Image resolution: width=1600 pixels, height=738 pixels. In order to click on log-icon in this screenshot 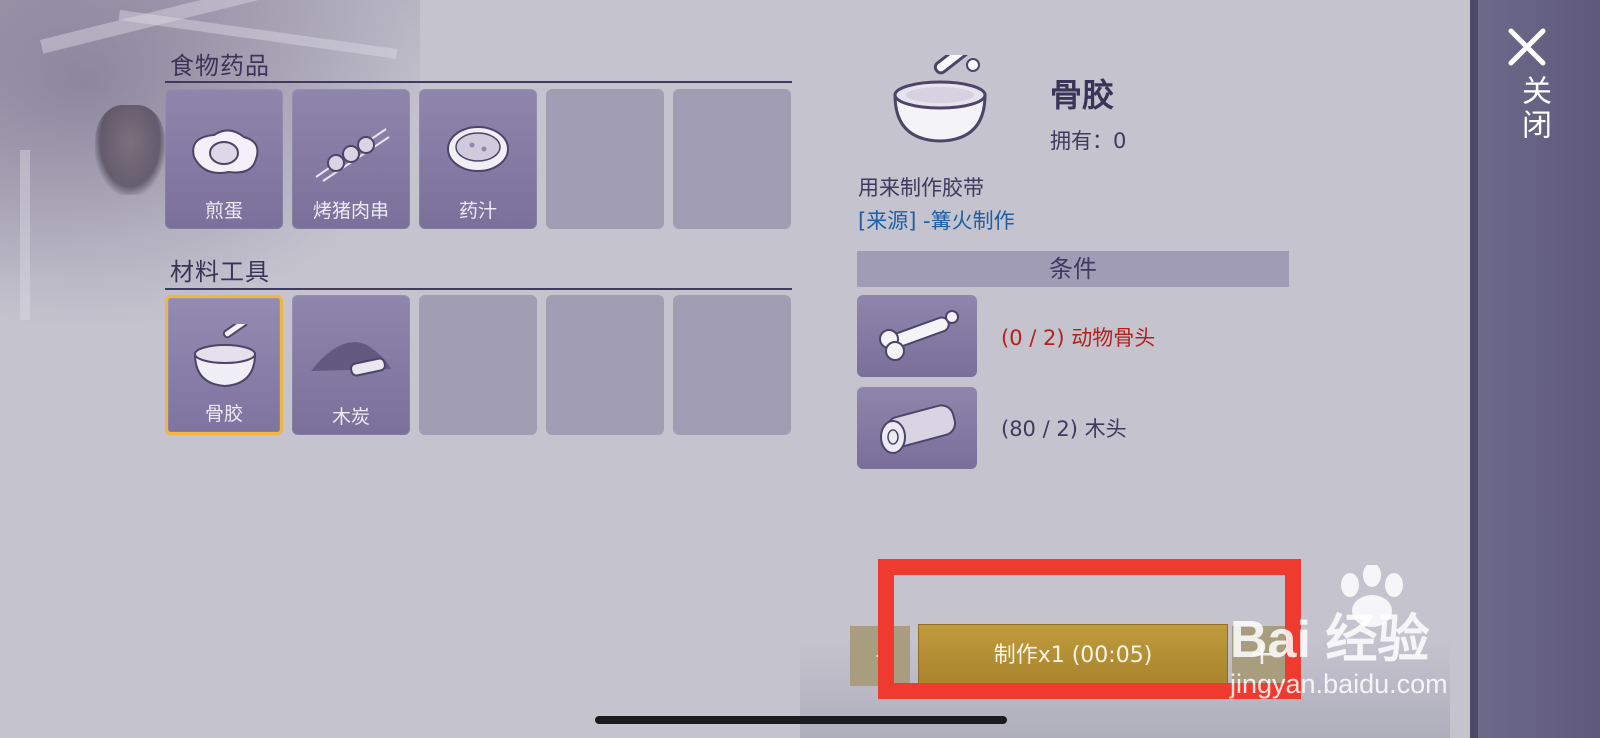, I will do `click(918, 429)`.